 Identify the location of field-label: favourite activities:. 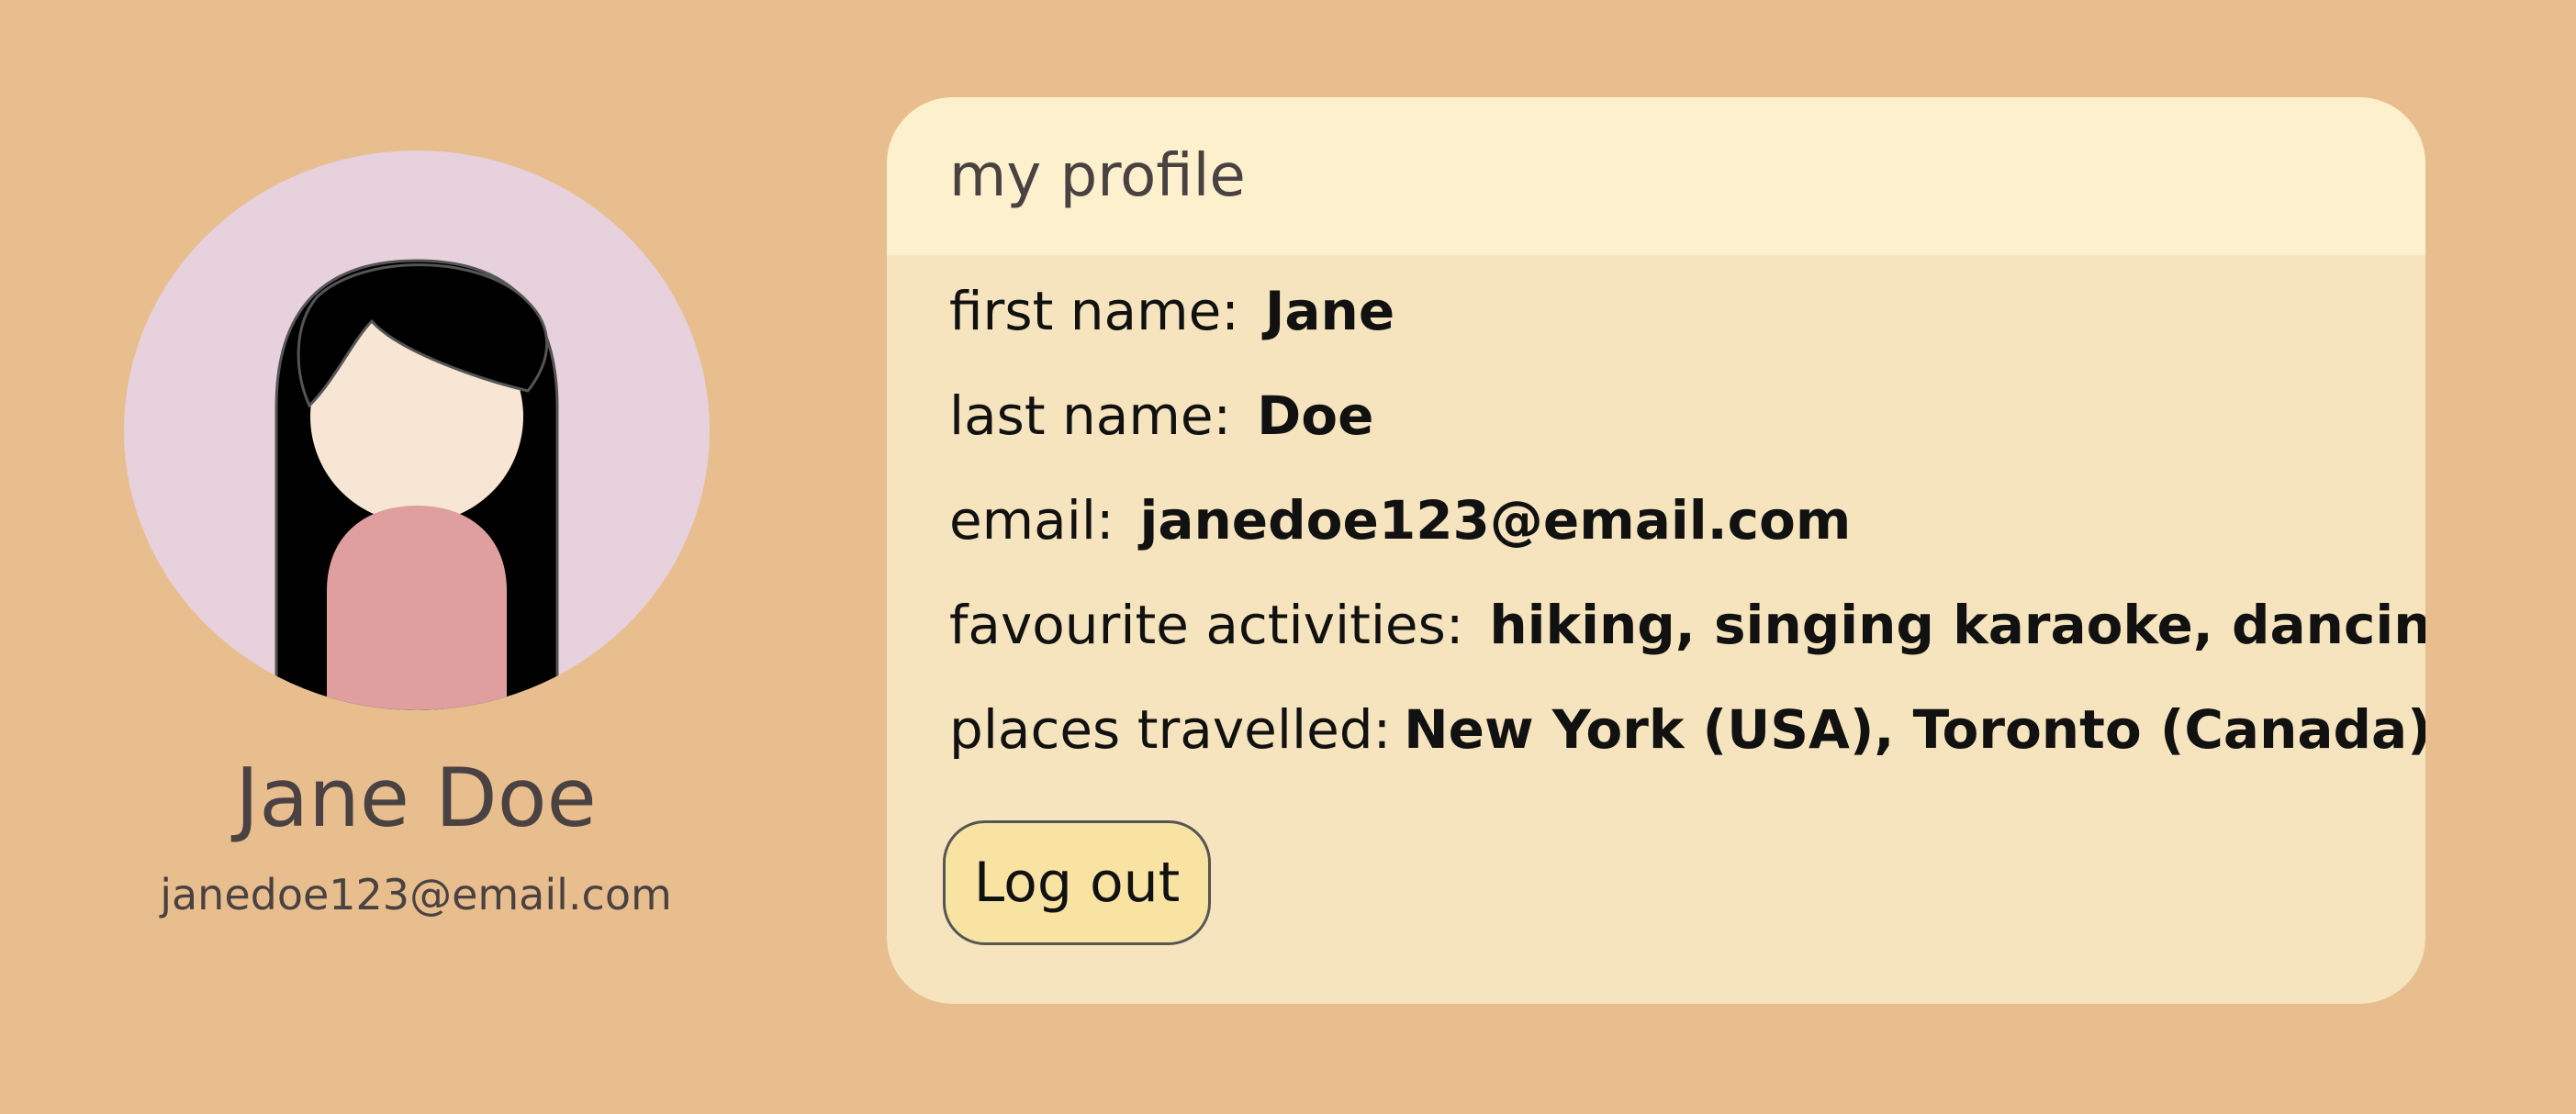
(1206, 625).